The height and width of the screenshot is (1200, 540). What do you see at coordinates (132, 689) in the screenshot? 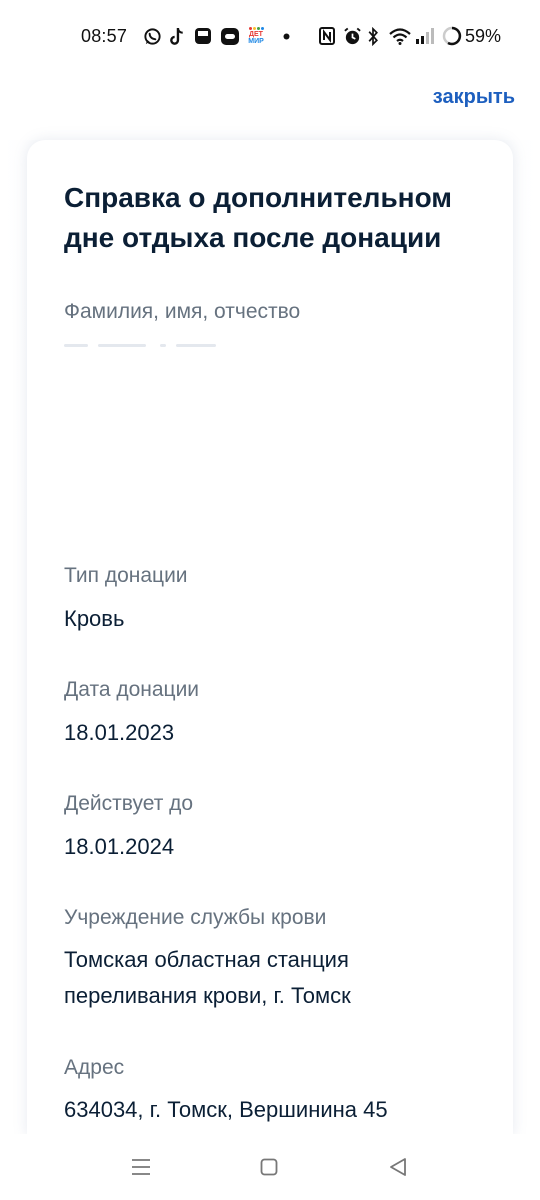
I see `donation-date-label: Дата донации` at bounding box center [132, 689].